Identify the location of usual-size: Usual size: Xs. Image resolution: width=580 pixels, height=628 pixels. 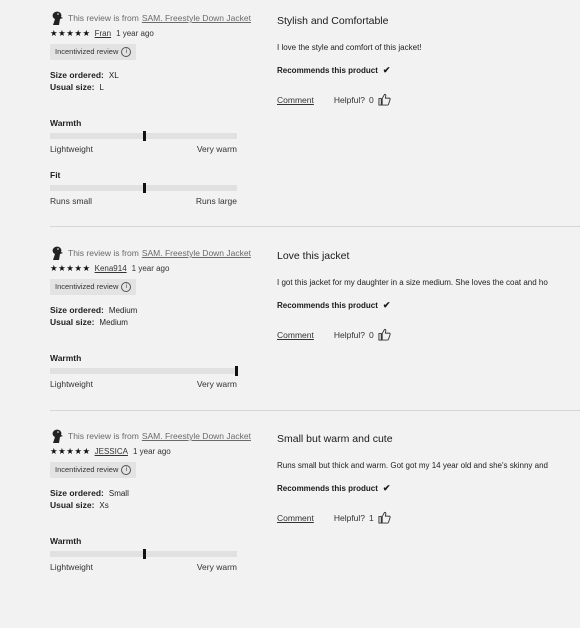
(79, 505).